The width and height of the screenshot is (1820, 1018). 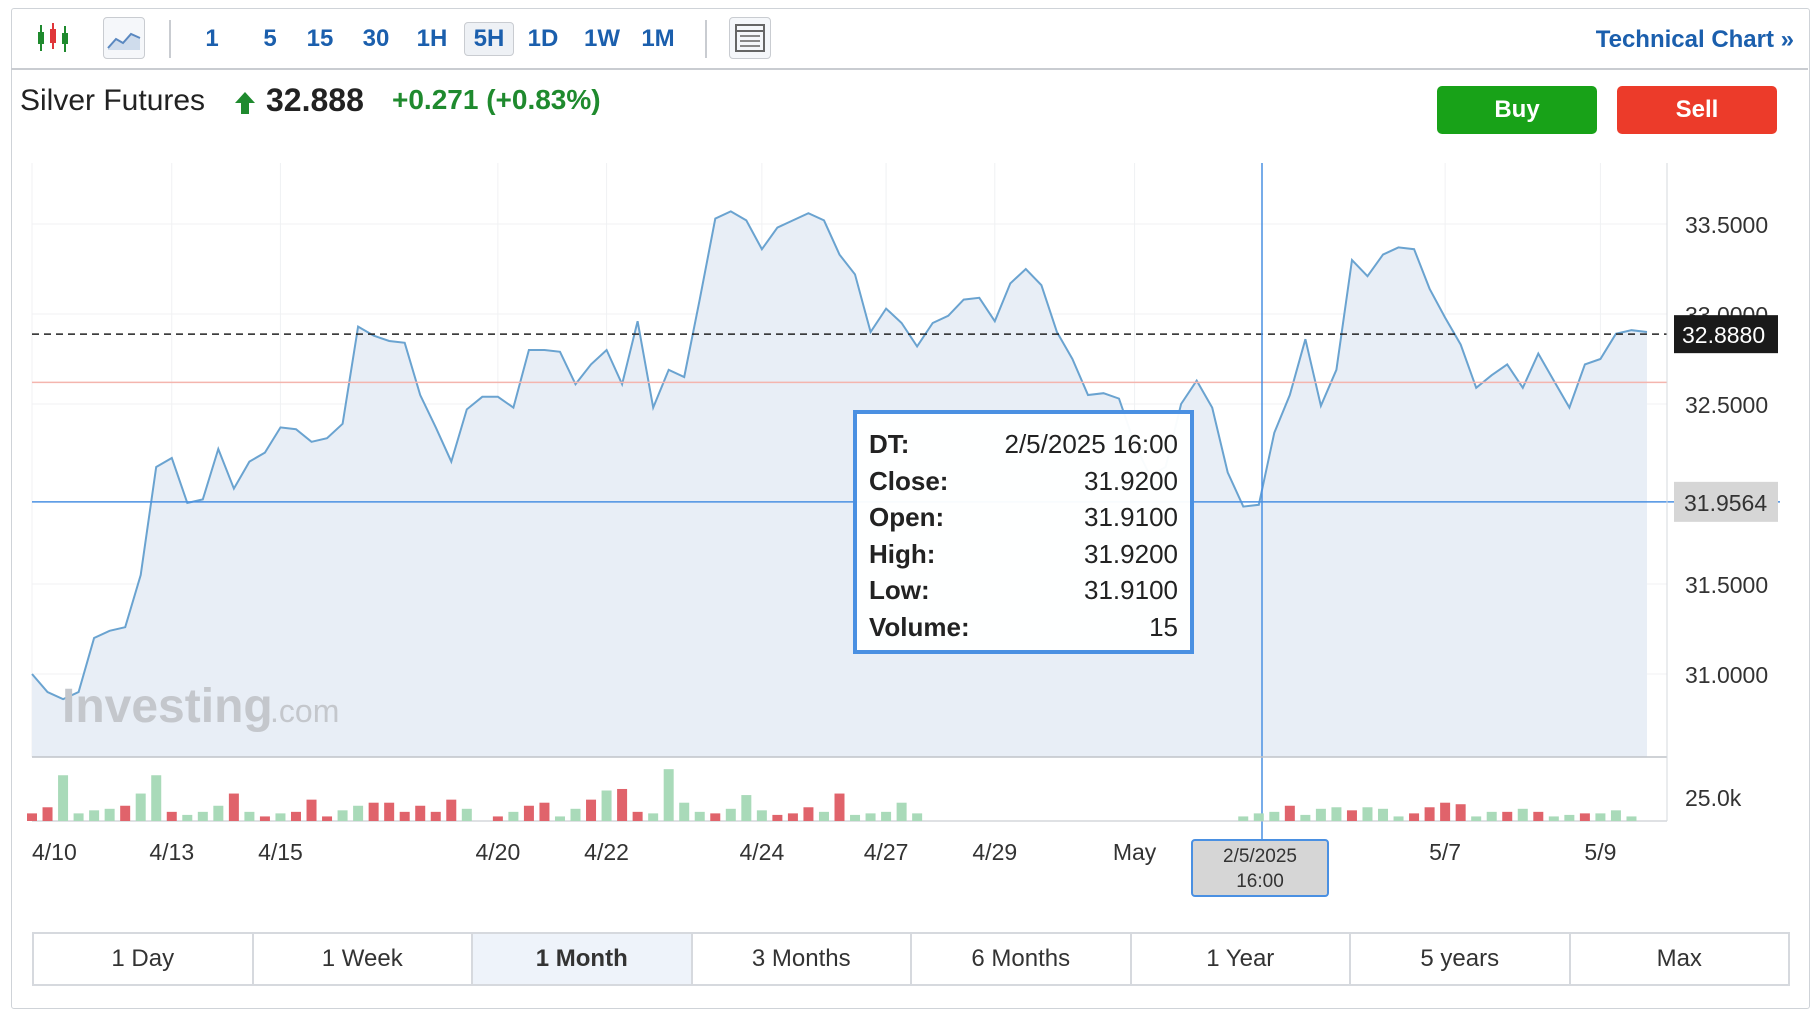 What do you see at coordinates (144, 959) in the screenshot?
I see `range-1-day: 1 Day` at bounding box center [144, 959].